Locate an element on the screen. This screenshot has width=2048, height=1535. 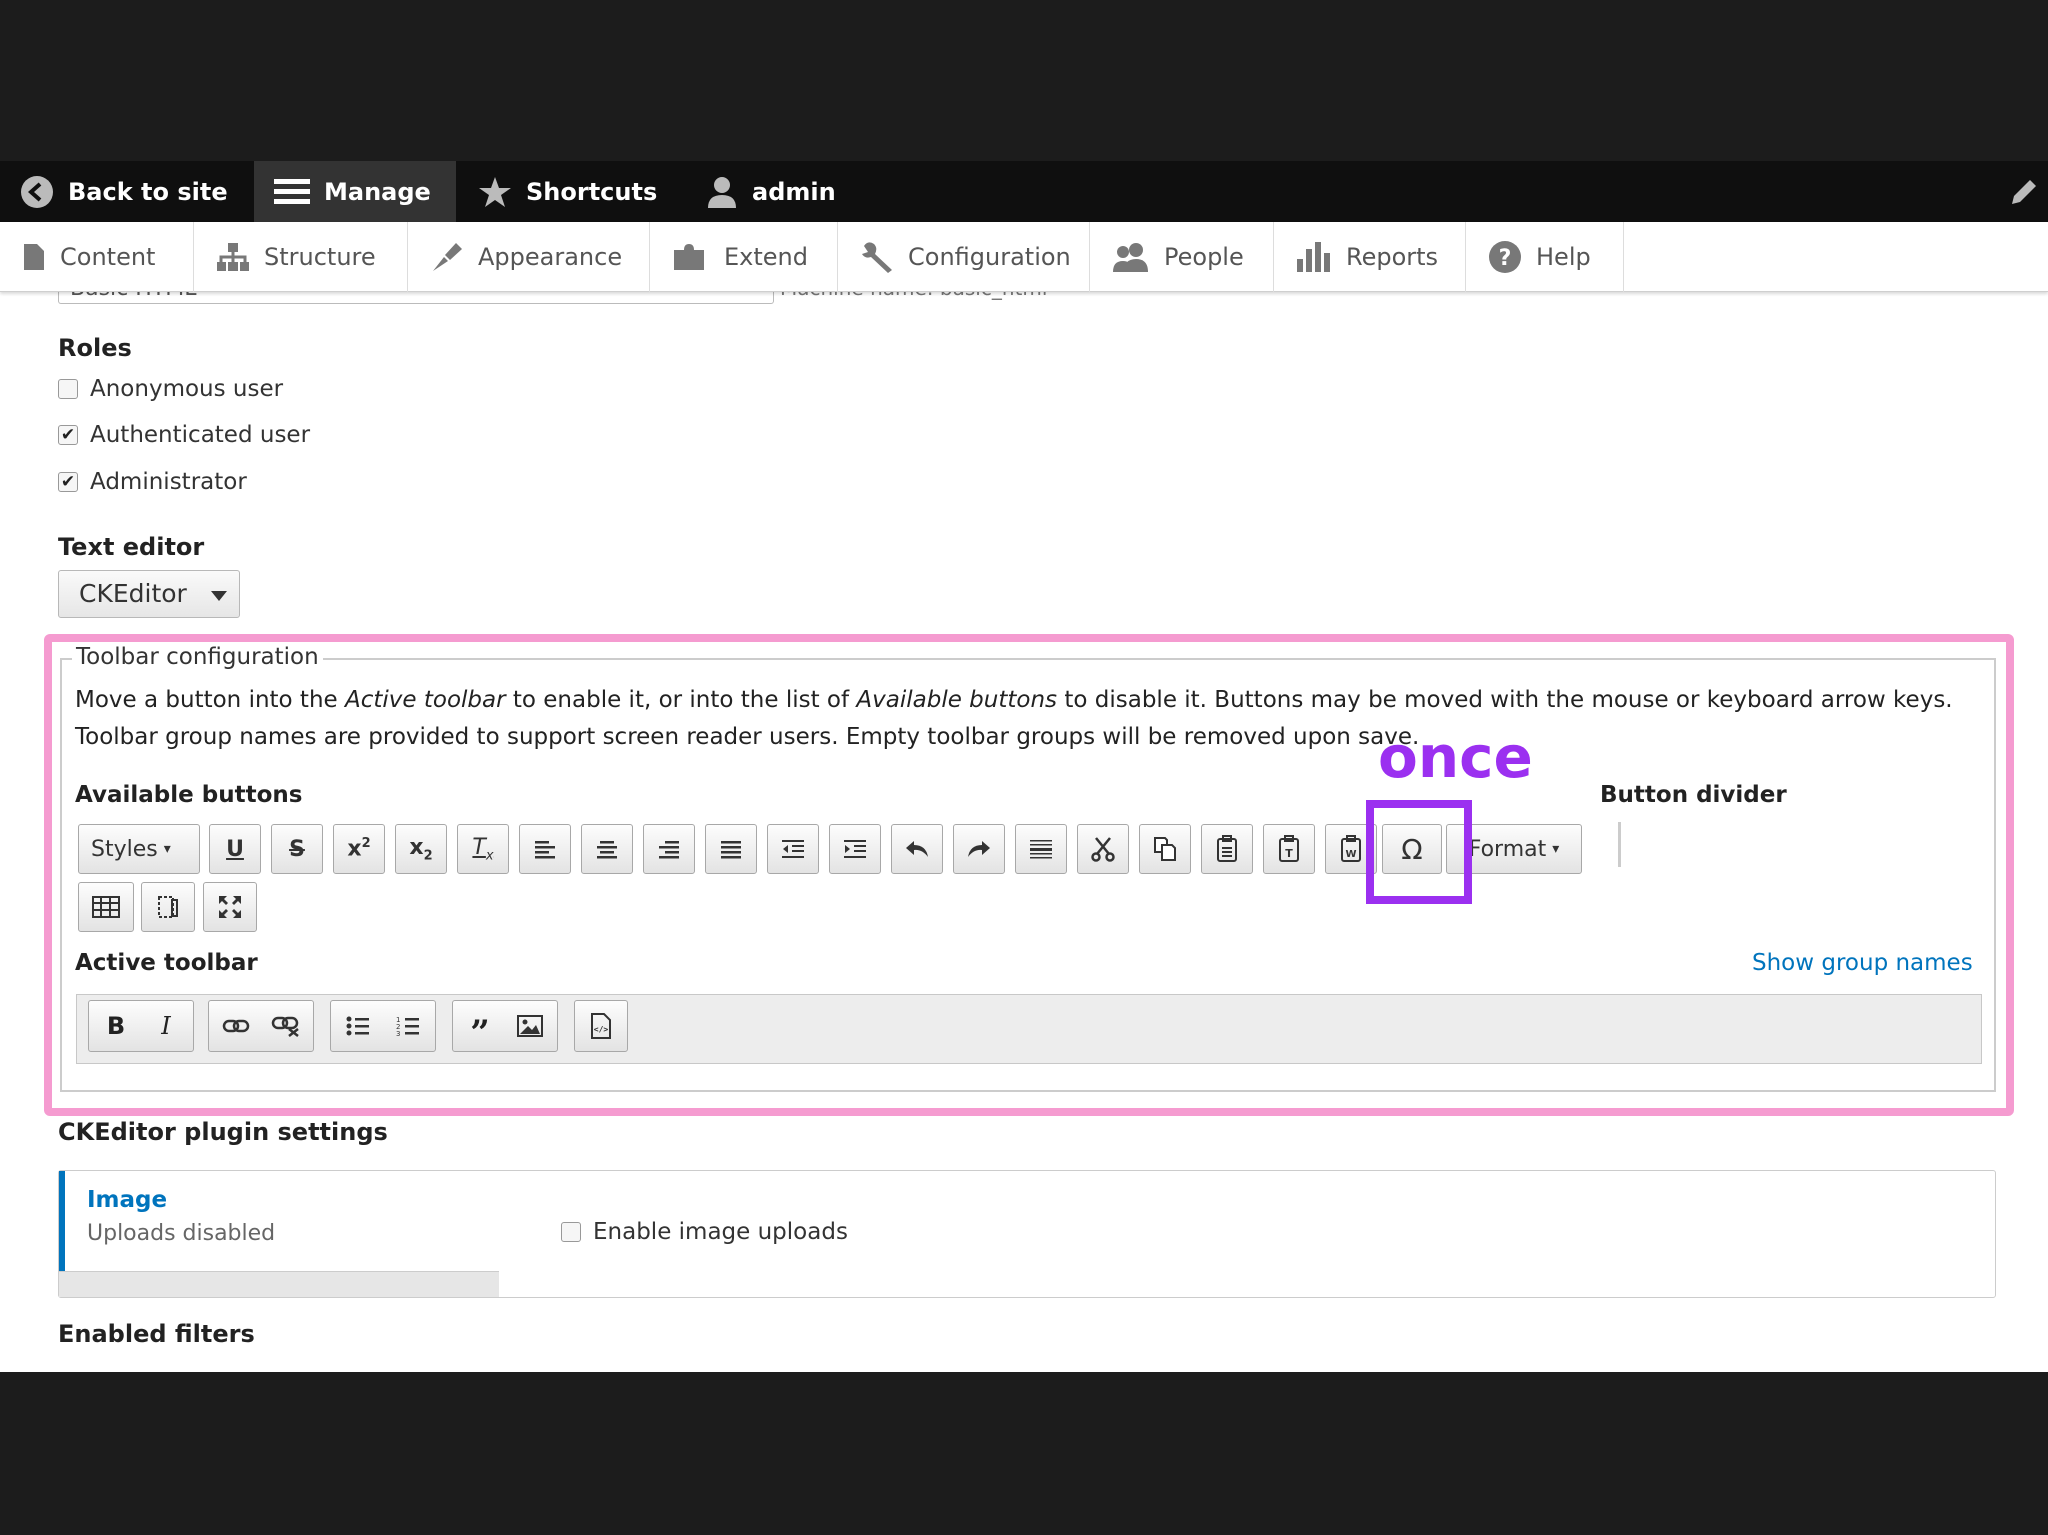
source-icon: </> is located at coordinates (601, 1026).